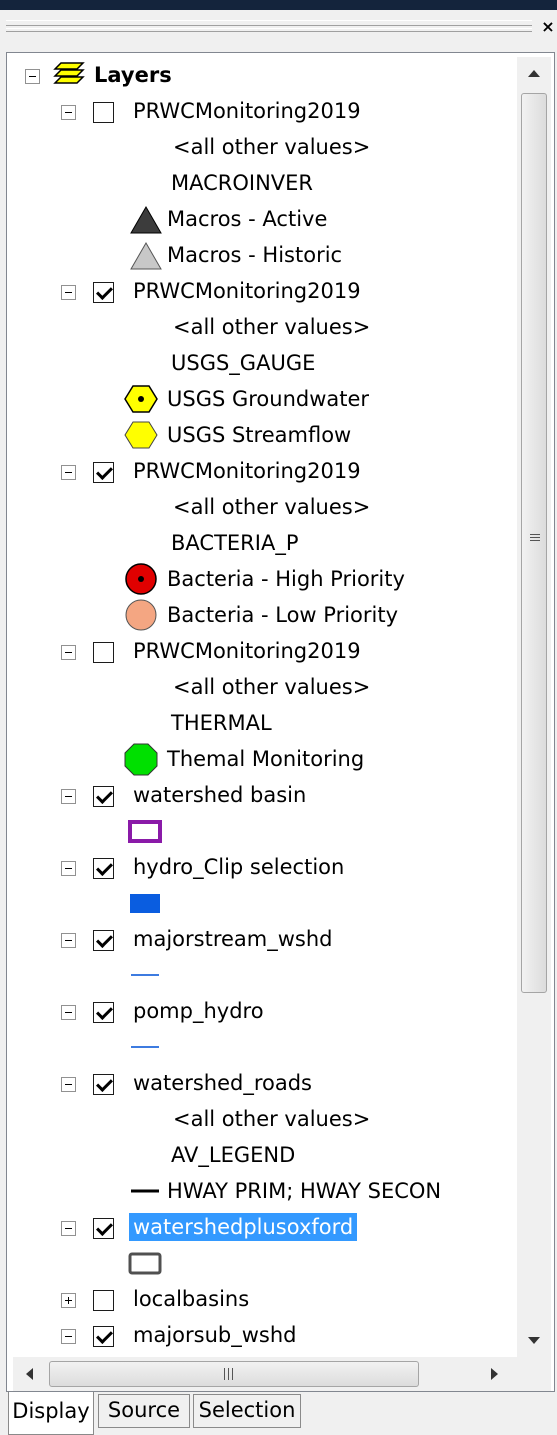 Image resolution: width=557 pixels, height=1435 pixels. Describe the element at coordinates (145, 1047) in the screenshot. I see `line-blue-icon` at that location.